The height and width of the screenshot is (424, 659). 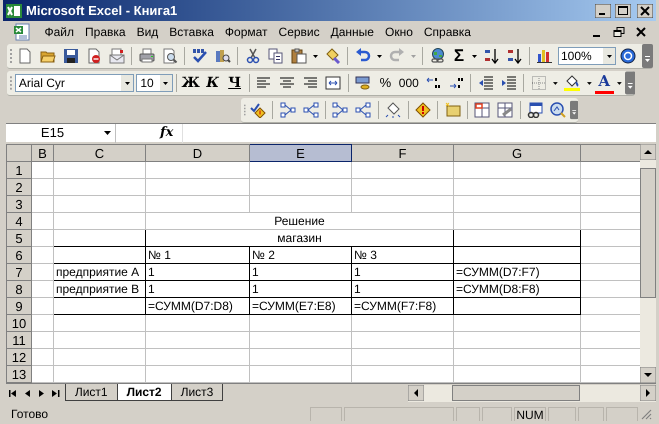 What do you see at coordinates (535, 110) in the screenshot?
I see `watch-window-icon` at bounding box center [535, 110].